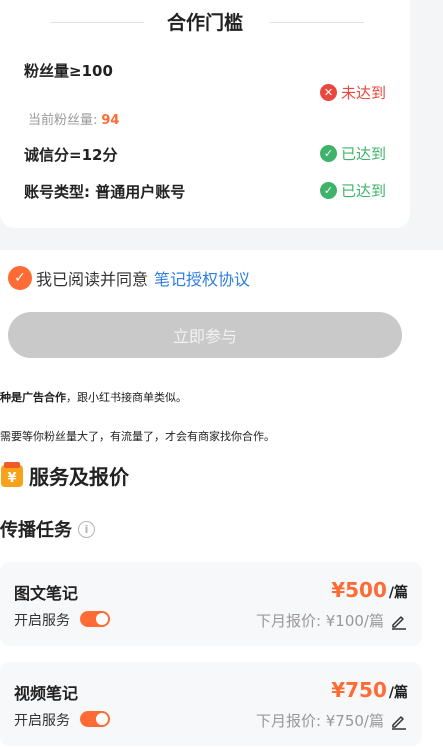 This screenshot has width=443, height=750. Describe the element at coordinates (359, 690) in the screenshot. I see `price-value: ¥750` at that location.